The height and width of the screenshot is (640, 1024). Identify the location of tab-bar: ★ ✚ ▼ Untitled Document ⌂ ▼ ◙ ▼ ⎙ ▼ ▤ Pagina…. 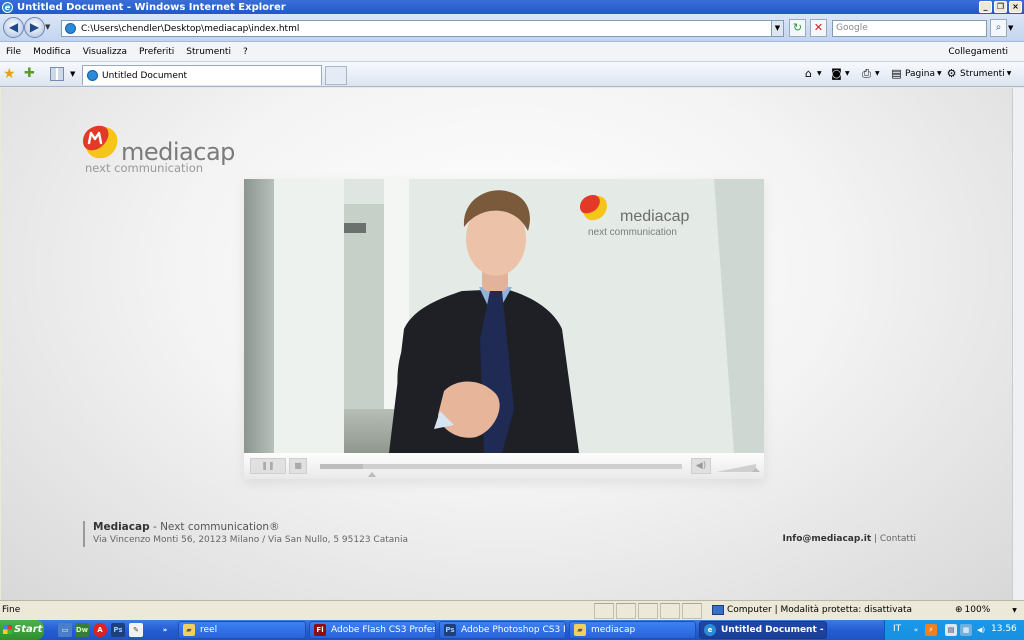
(512, 74).